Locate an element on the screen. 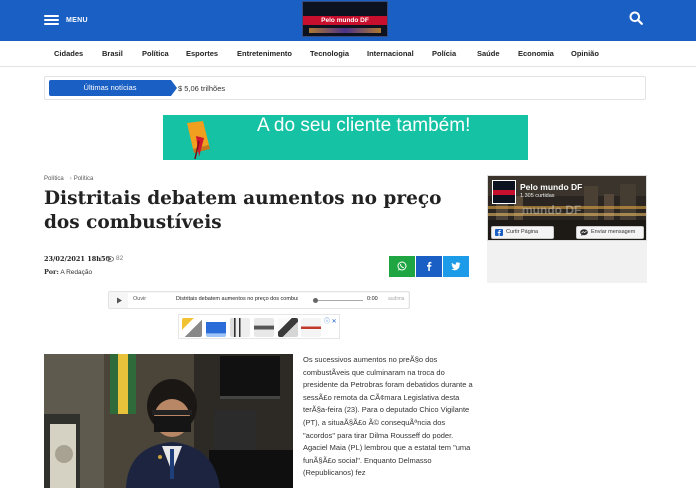 This screenshot has height=488, width=696. whatsapp-icon is located at coordinates (402, 266).